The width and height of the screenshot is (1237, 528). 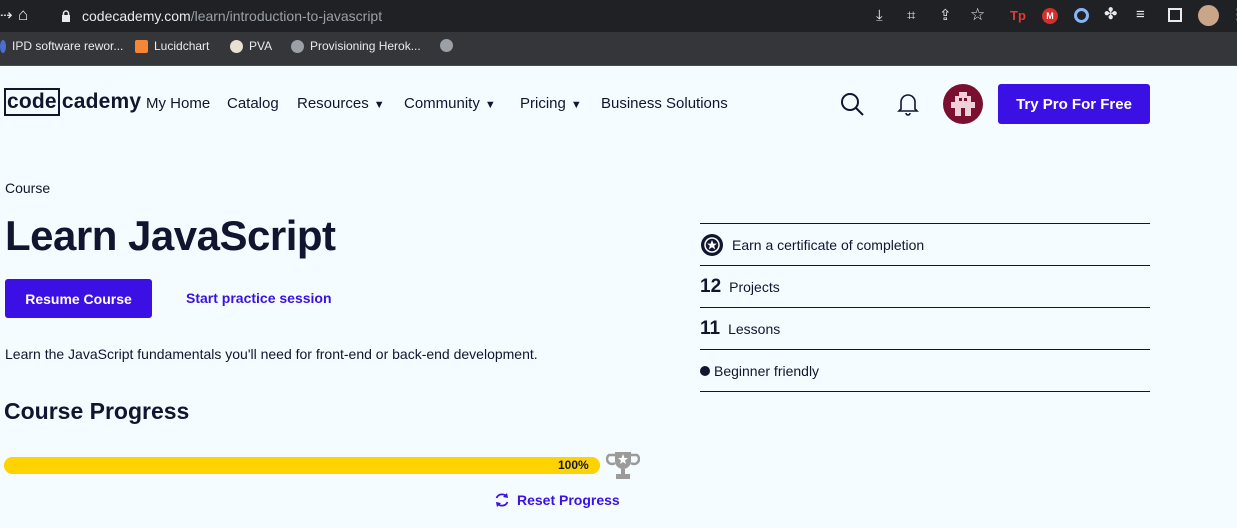 What do you see at coordinates (1110, 15) in the screenshot?
I see `extensions-puzzle-icon: ✤` at bounding box center [1110, 15].